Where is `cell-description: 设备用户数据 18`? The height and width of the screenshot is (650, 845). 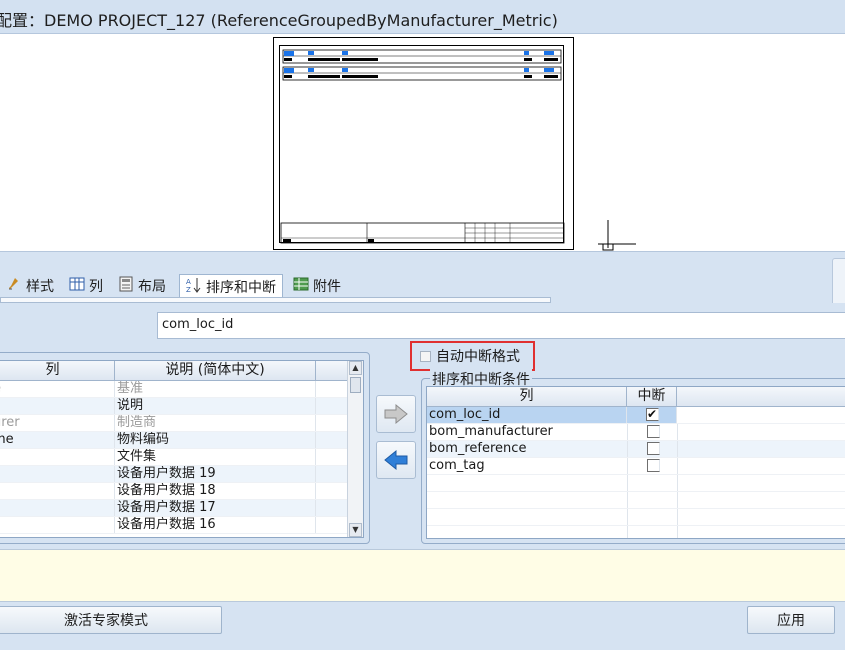
cell-description: 设备用户数据 18 is located at coordinates (215, 491).